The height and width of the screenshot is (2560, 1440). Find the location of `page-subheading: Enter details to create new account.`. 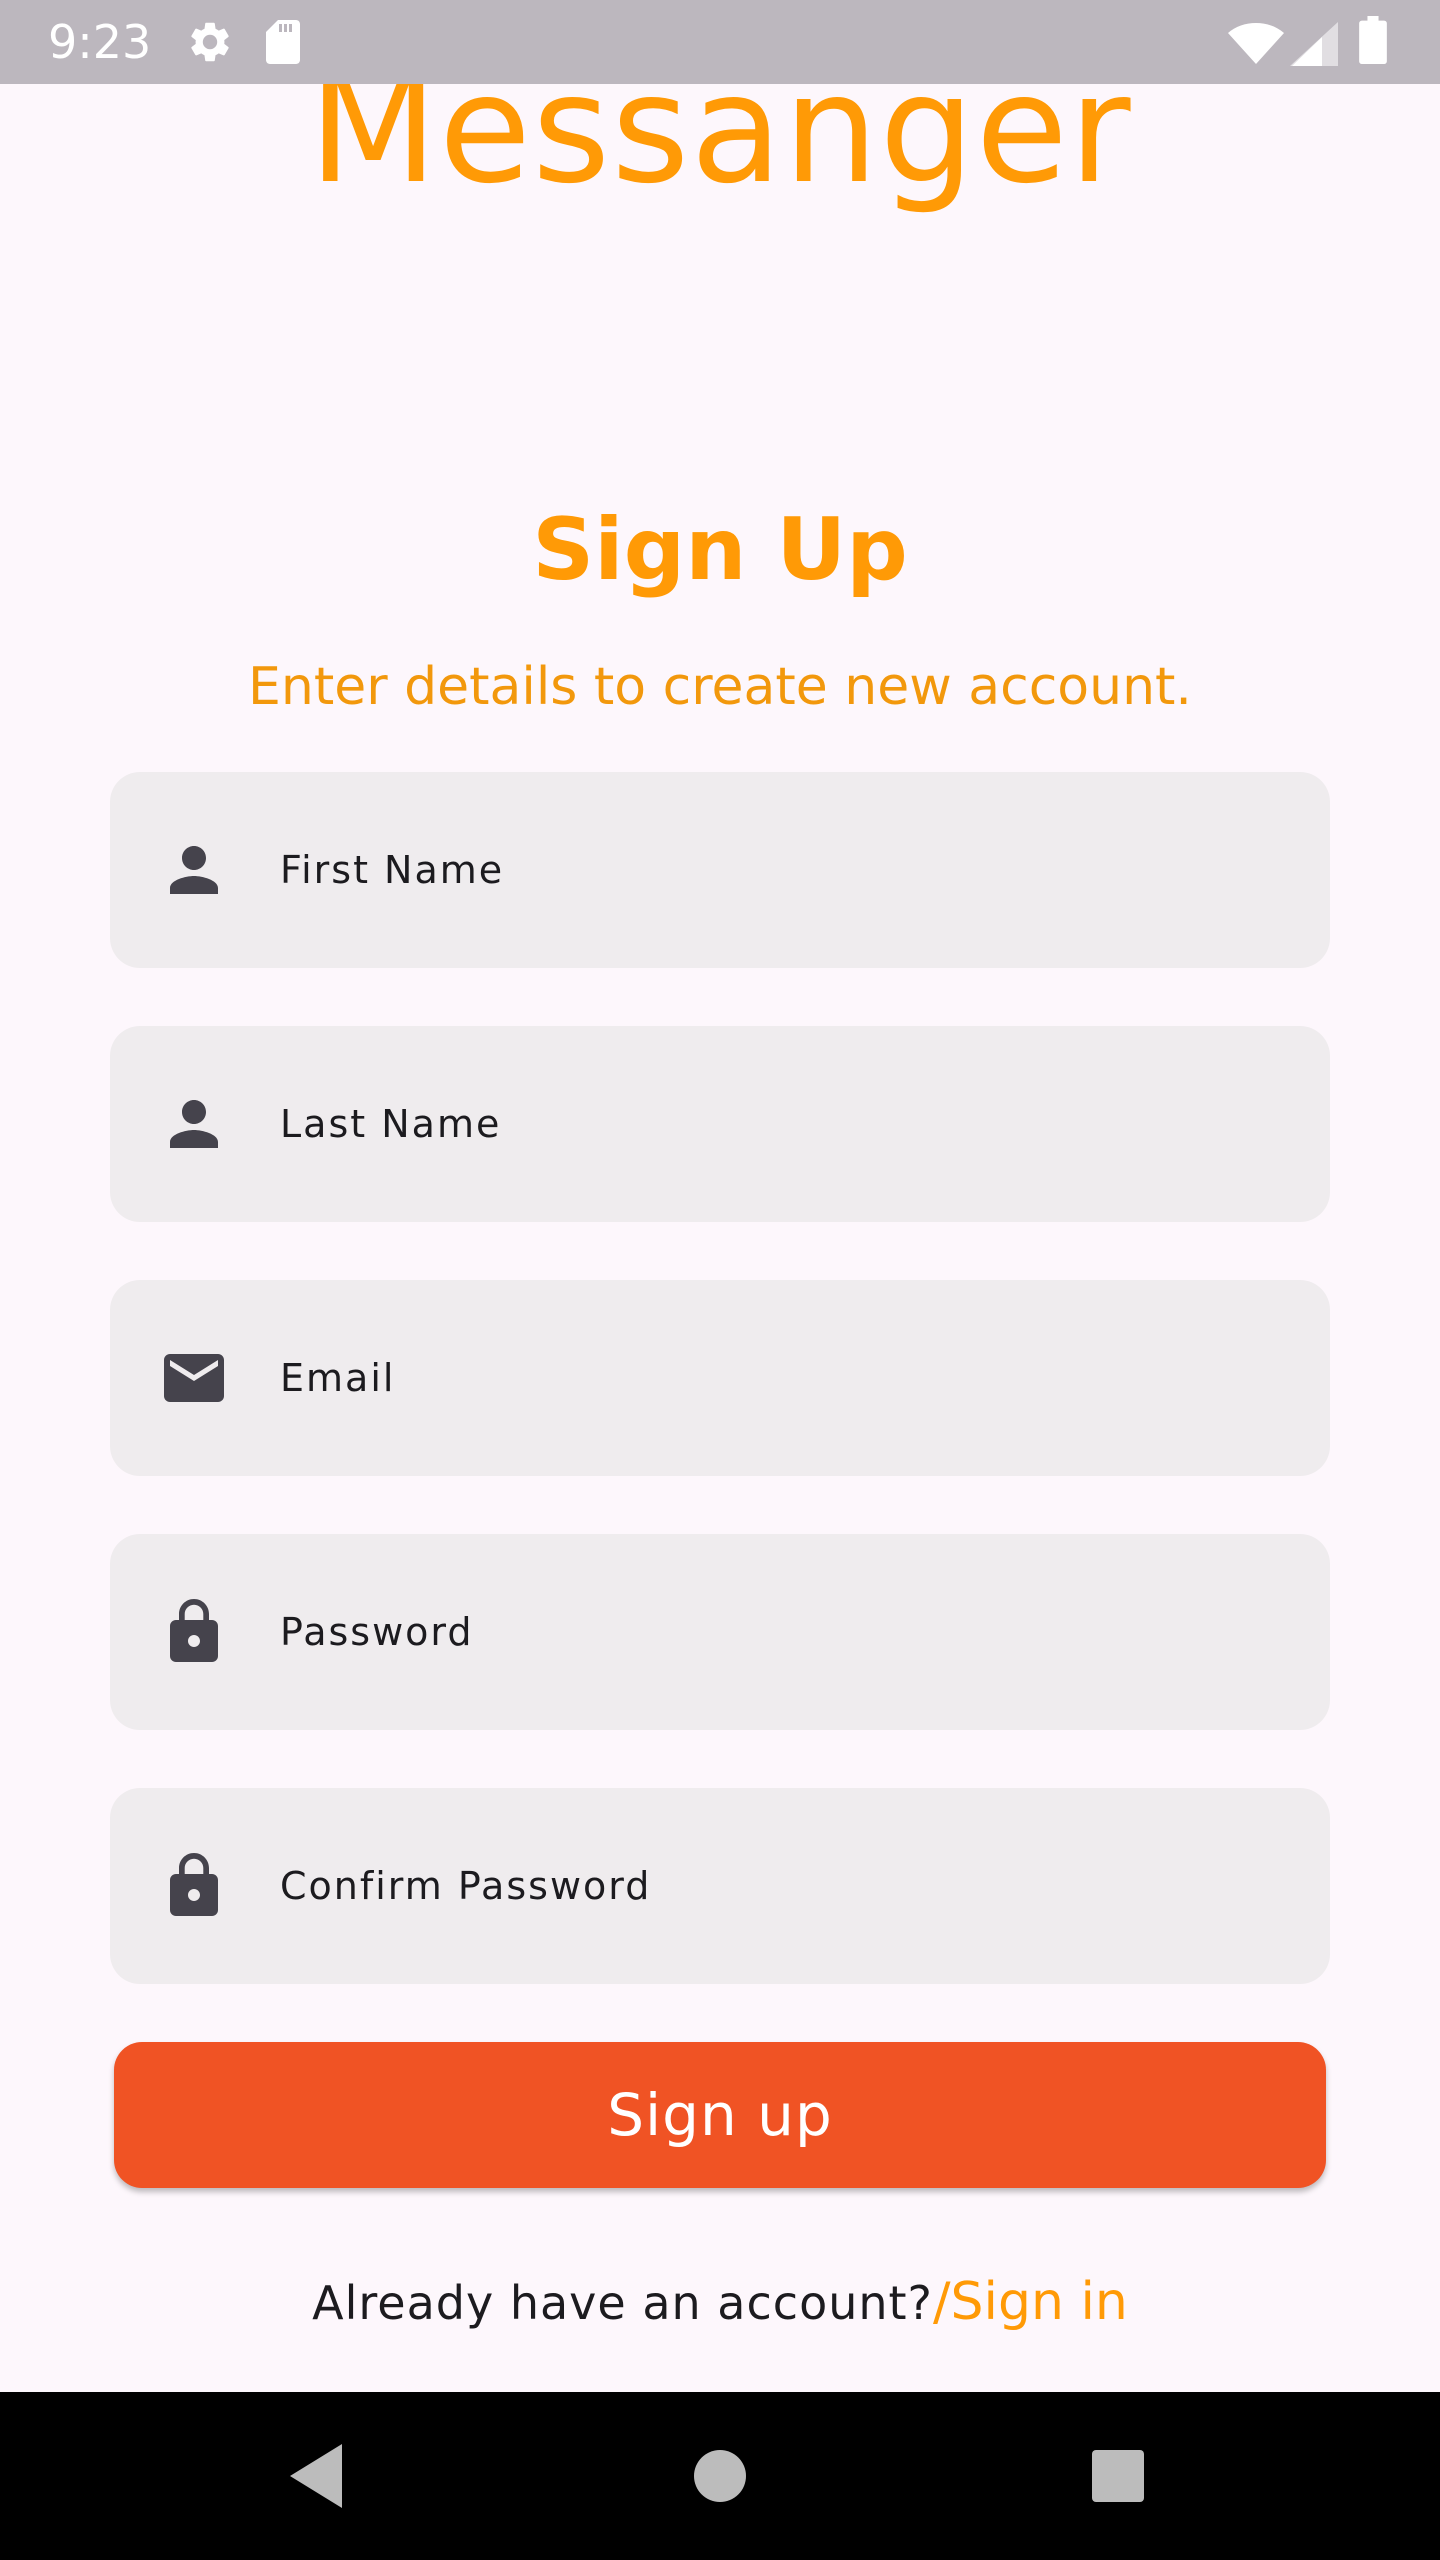

page-subheading: Enter details to create new account. is located at coordinates (720, 687).